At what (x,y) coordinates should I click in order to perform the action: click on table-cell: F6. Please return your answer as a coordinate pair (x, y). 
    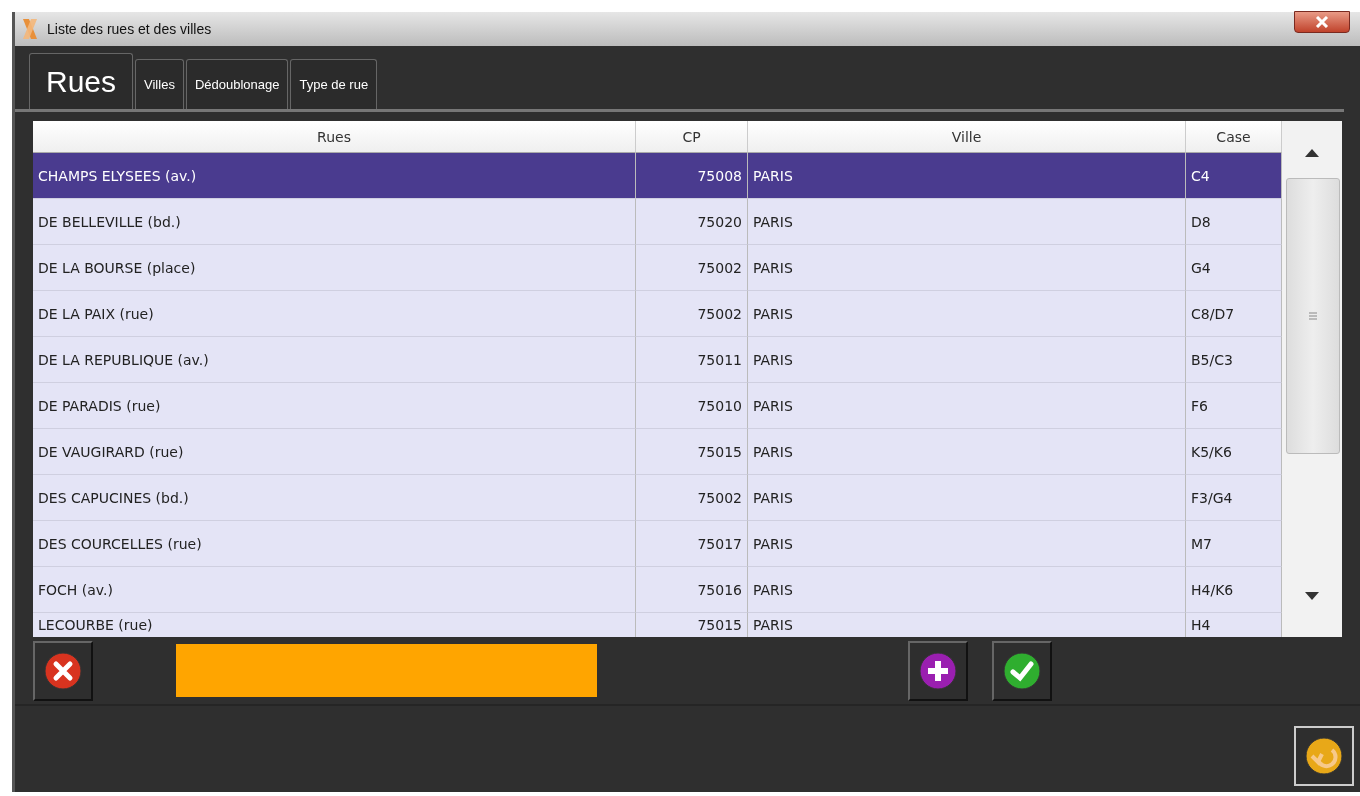
    Looking at the image, I should click on (1234, 406).